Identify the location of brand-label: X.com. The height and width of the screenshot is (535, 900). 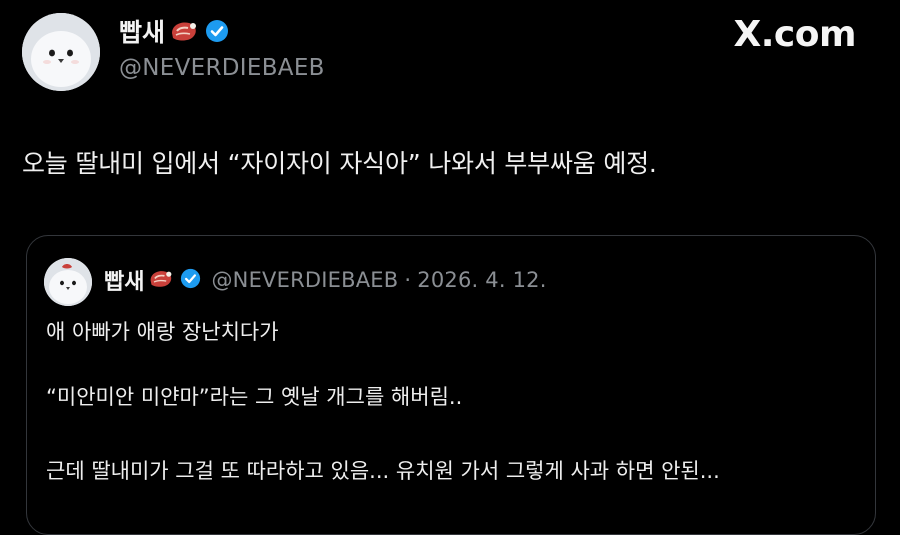
(794, 34).